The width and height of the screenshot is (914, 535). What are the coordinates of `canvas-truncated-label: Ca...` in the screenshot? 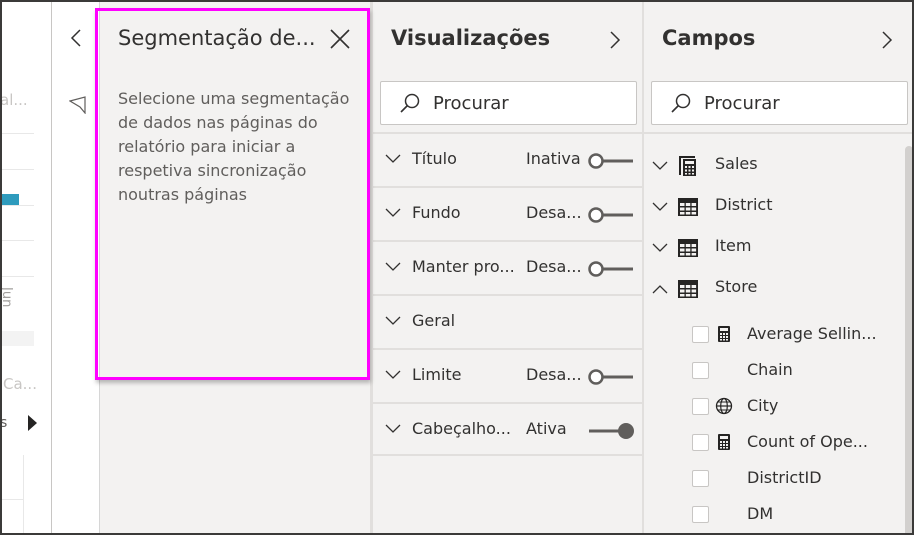 It's located at (20, 384).